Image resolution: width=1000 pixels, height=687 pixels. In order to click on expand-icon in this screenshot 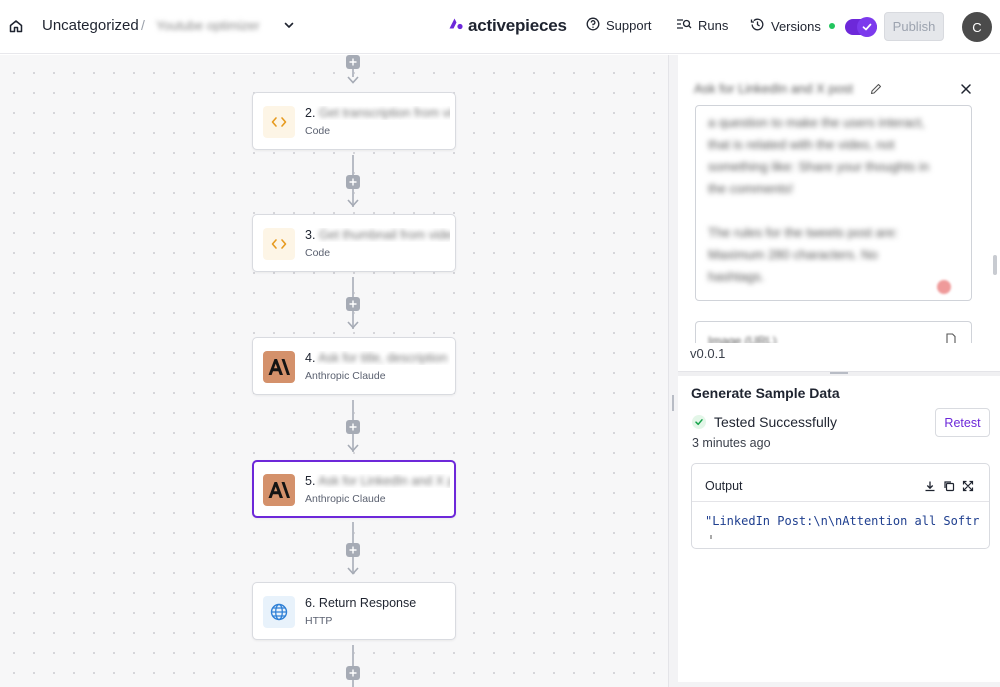, I will do `click(968, 485)`.